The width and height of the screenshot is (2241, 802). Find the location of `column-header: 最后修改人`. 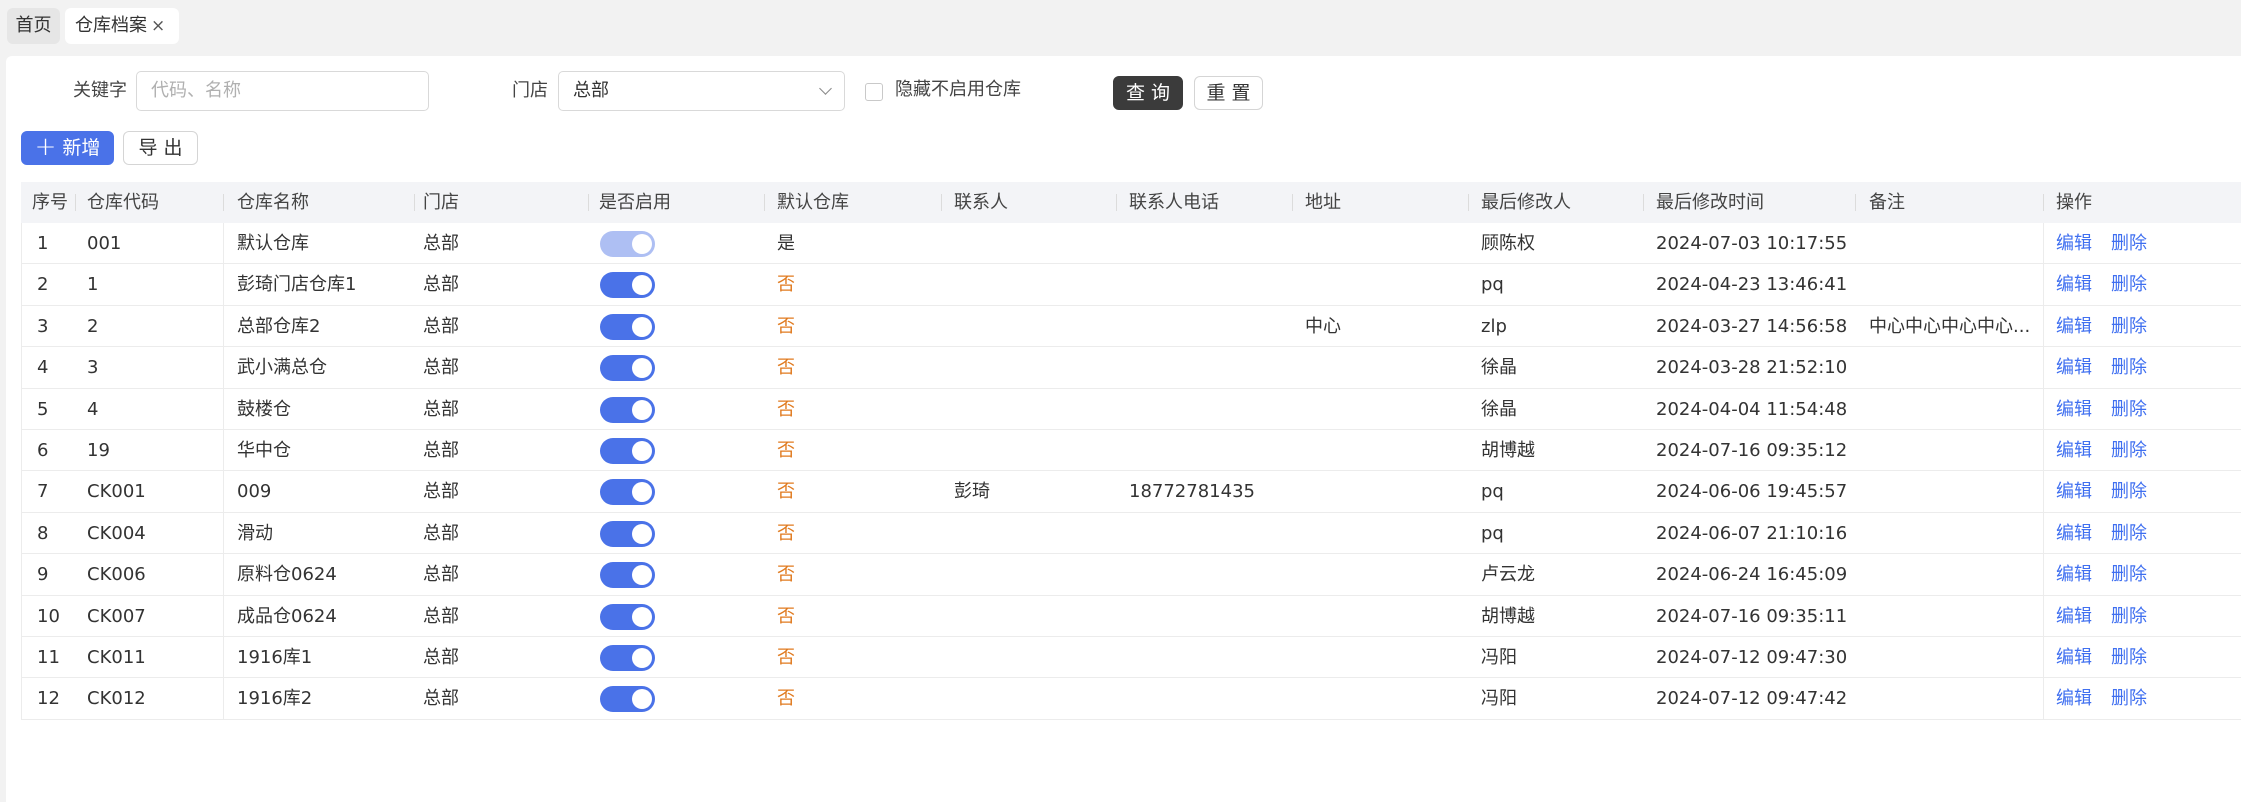

column-header: 最后修改人 is located at coordinates (1526, 202).